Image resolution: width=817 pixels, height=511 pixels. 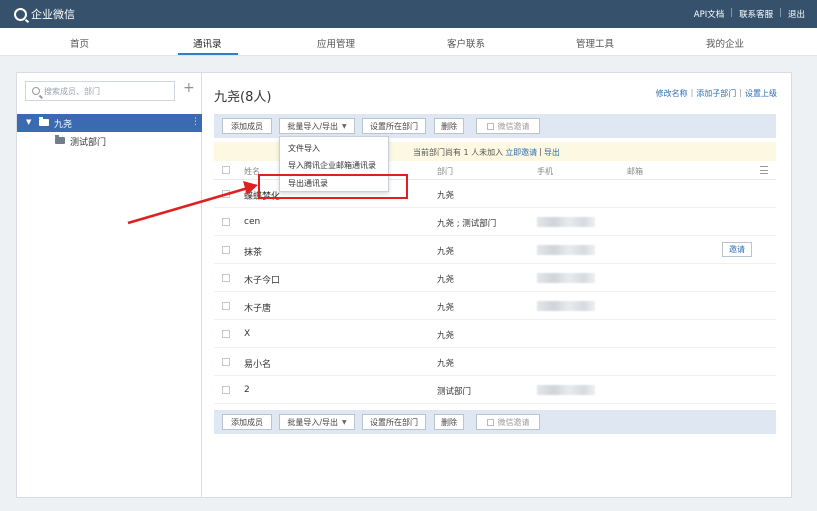 What do you see at coordinates (466, 43) in the screenshot?
I see `nav-customers: 客户联系` at bounding box center [466, 43].